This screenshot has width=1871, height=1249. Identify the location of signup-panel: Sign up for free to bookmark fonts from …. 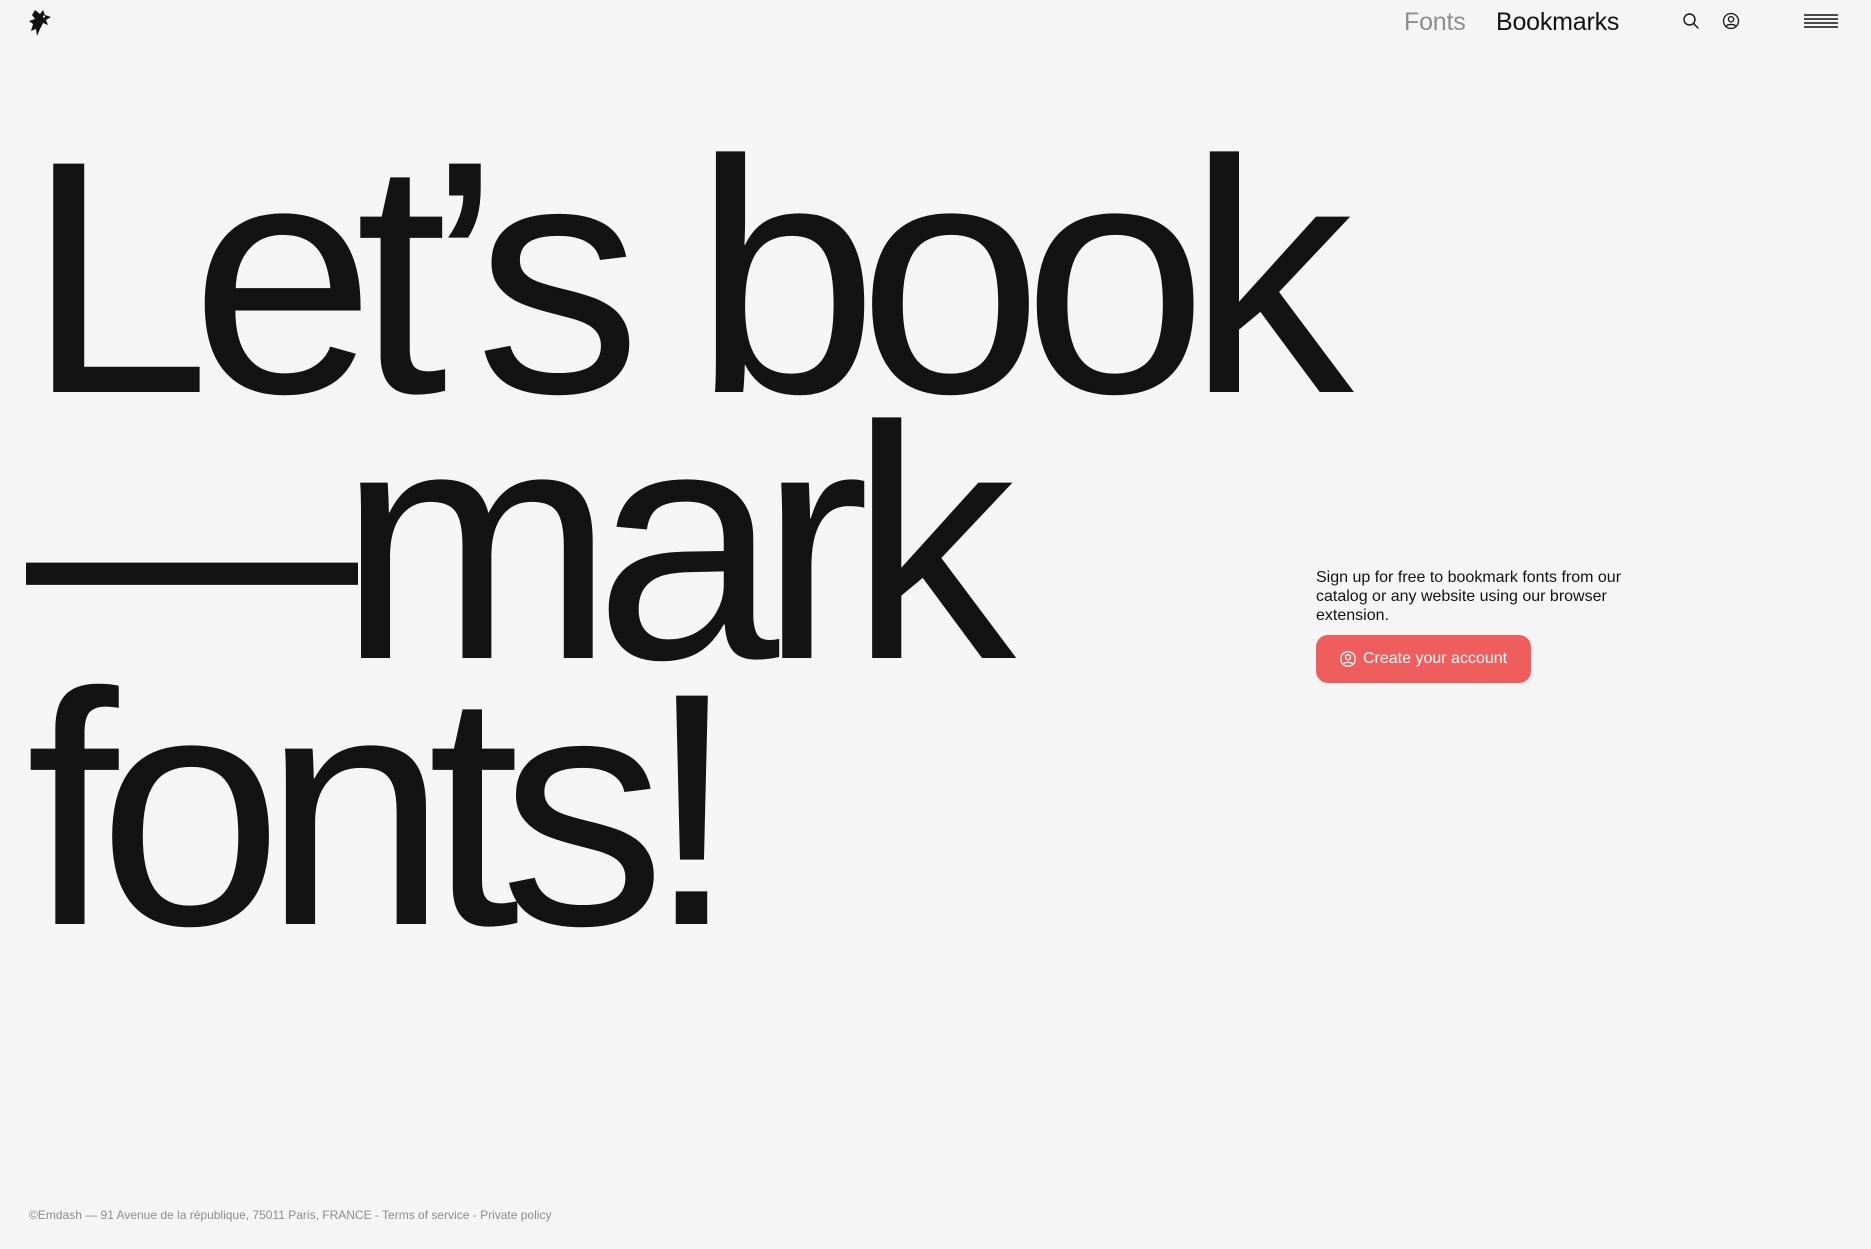
(1471, 625).